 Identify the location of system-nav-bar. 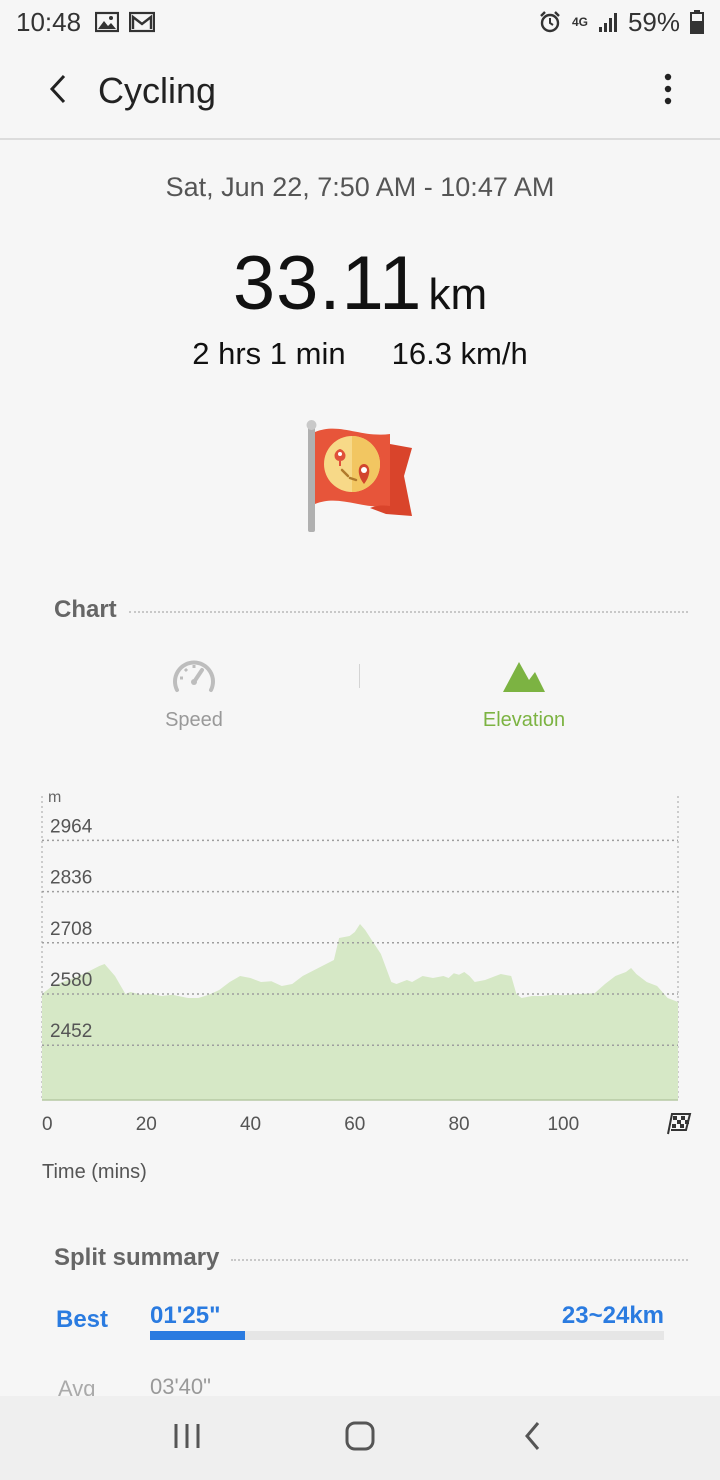
(360, 1438).